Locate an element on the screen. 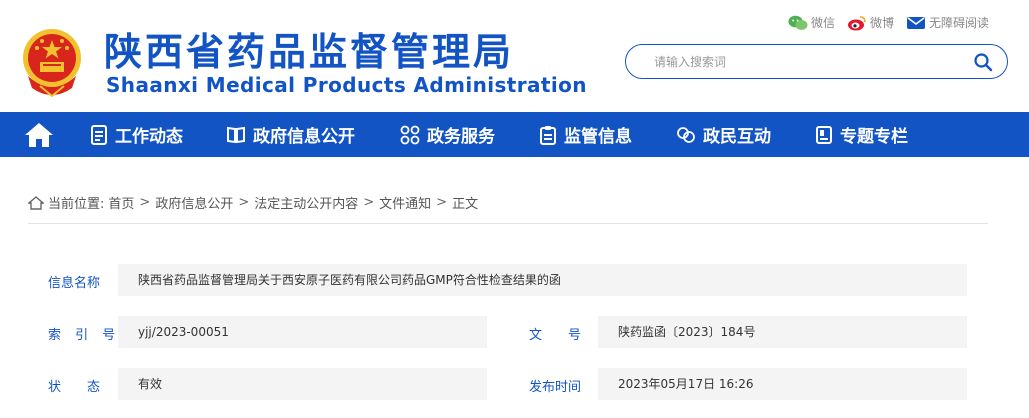 The image size is (1029, 418). weibo-label: 微博 is located at coordinates (881, 23).